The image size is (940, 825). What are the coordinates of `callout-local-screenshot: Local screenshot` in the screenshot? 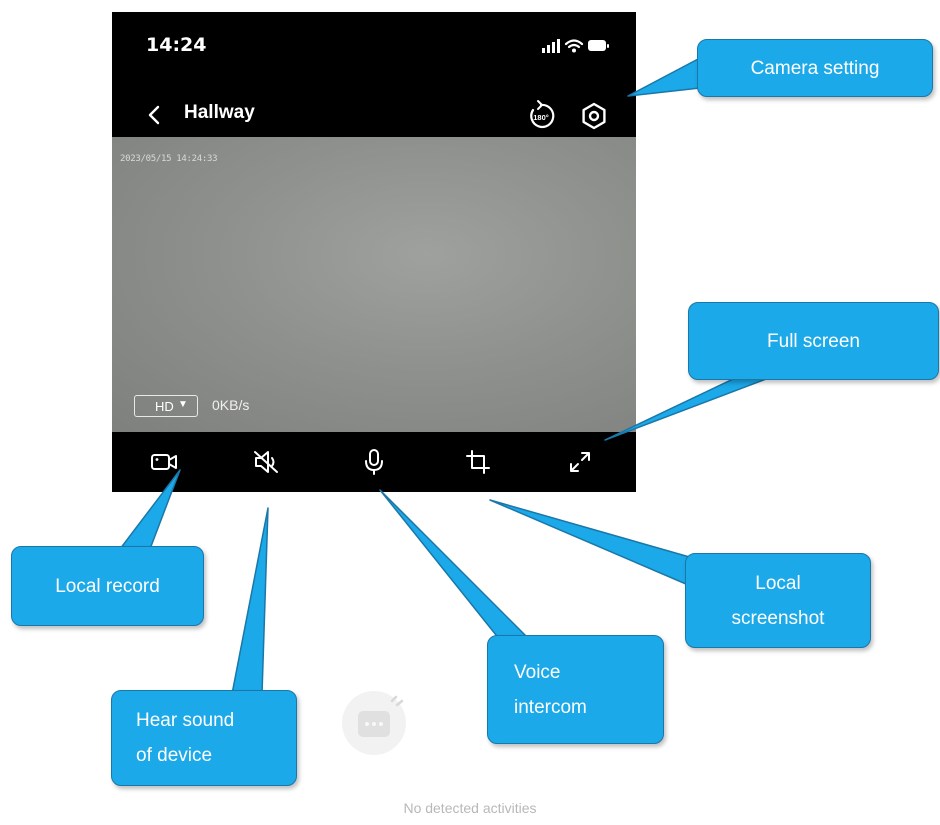 It's located at (778, 600).